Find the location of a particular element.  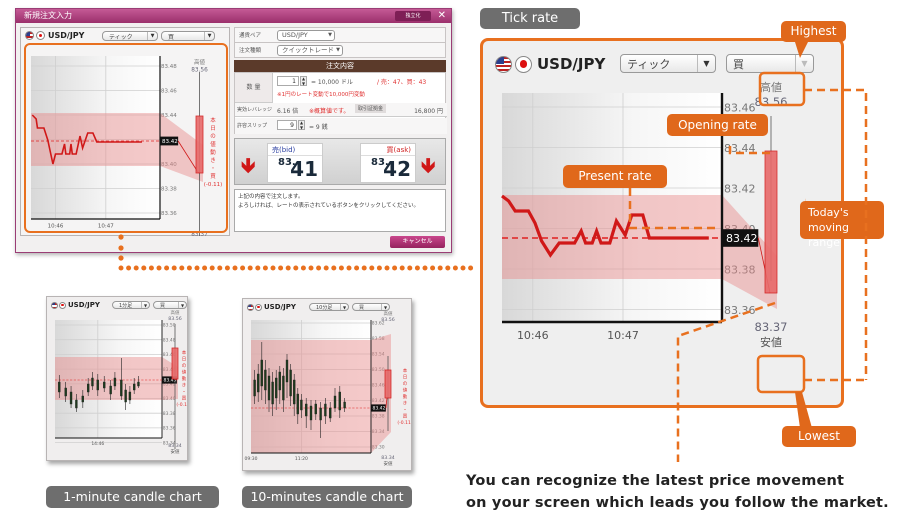

x-tick-label: 11:20 is located at coordinates (301, 459).